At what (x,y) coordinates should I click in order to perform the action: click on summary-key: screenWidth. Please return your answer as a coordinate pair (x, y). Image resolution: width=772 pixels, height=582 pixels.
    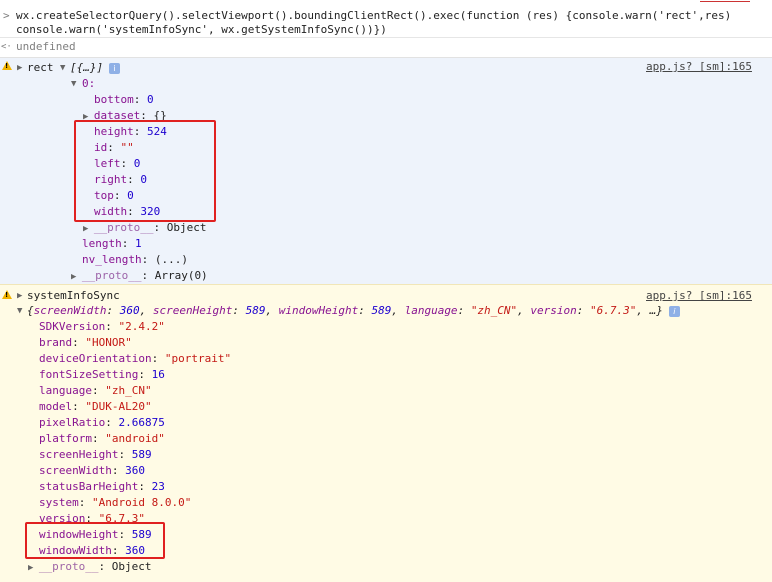
    Looking at the image, I should click on (70, 310).